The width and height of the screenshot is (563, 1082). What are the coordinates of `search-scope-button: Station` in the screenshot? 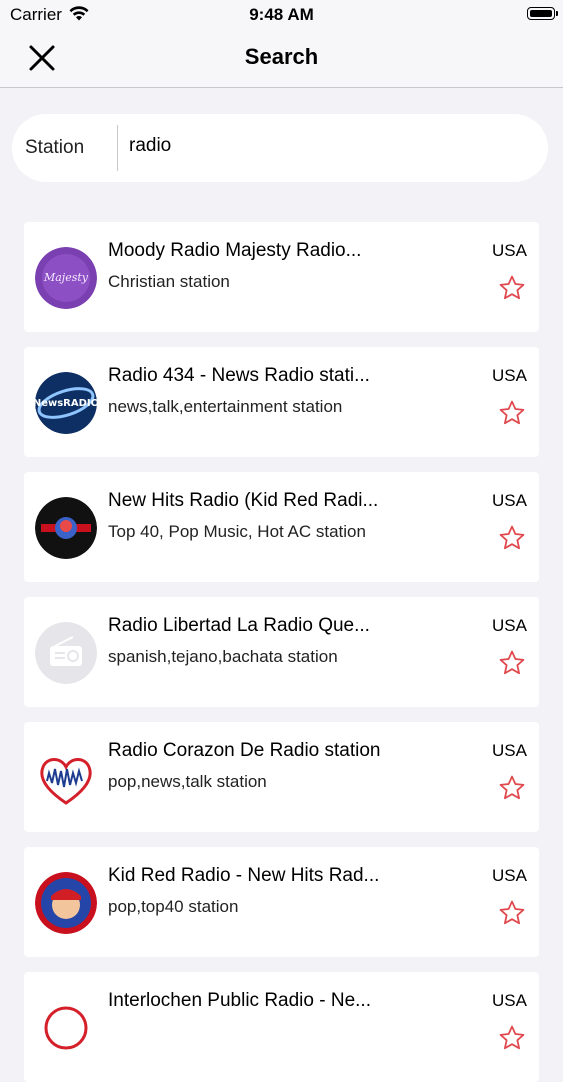 It's located at (54, 148).